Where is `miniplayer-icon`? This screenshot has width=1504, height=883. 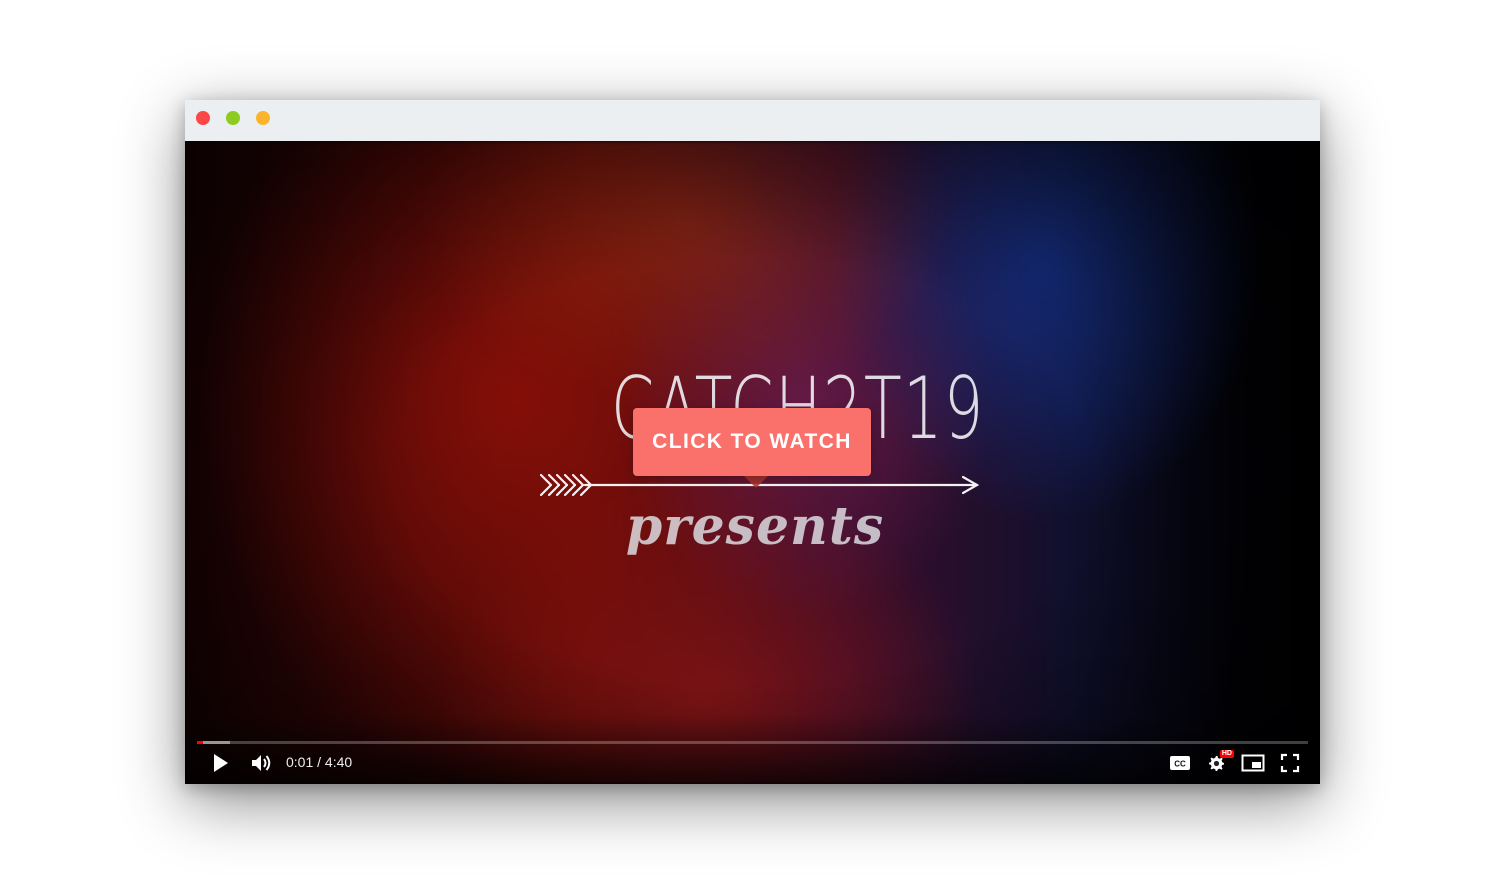 miniplayer-icon is located at coordinates (1253, 763).